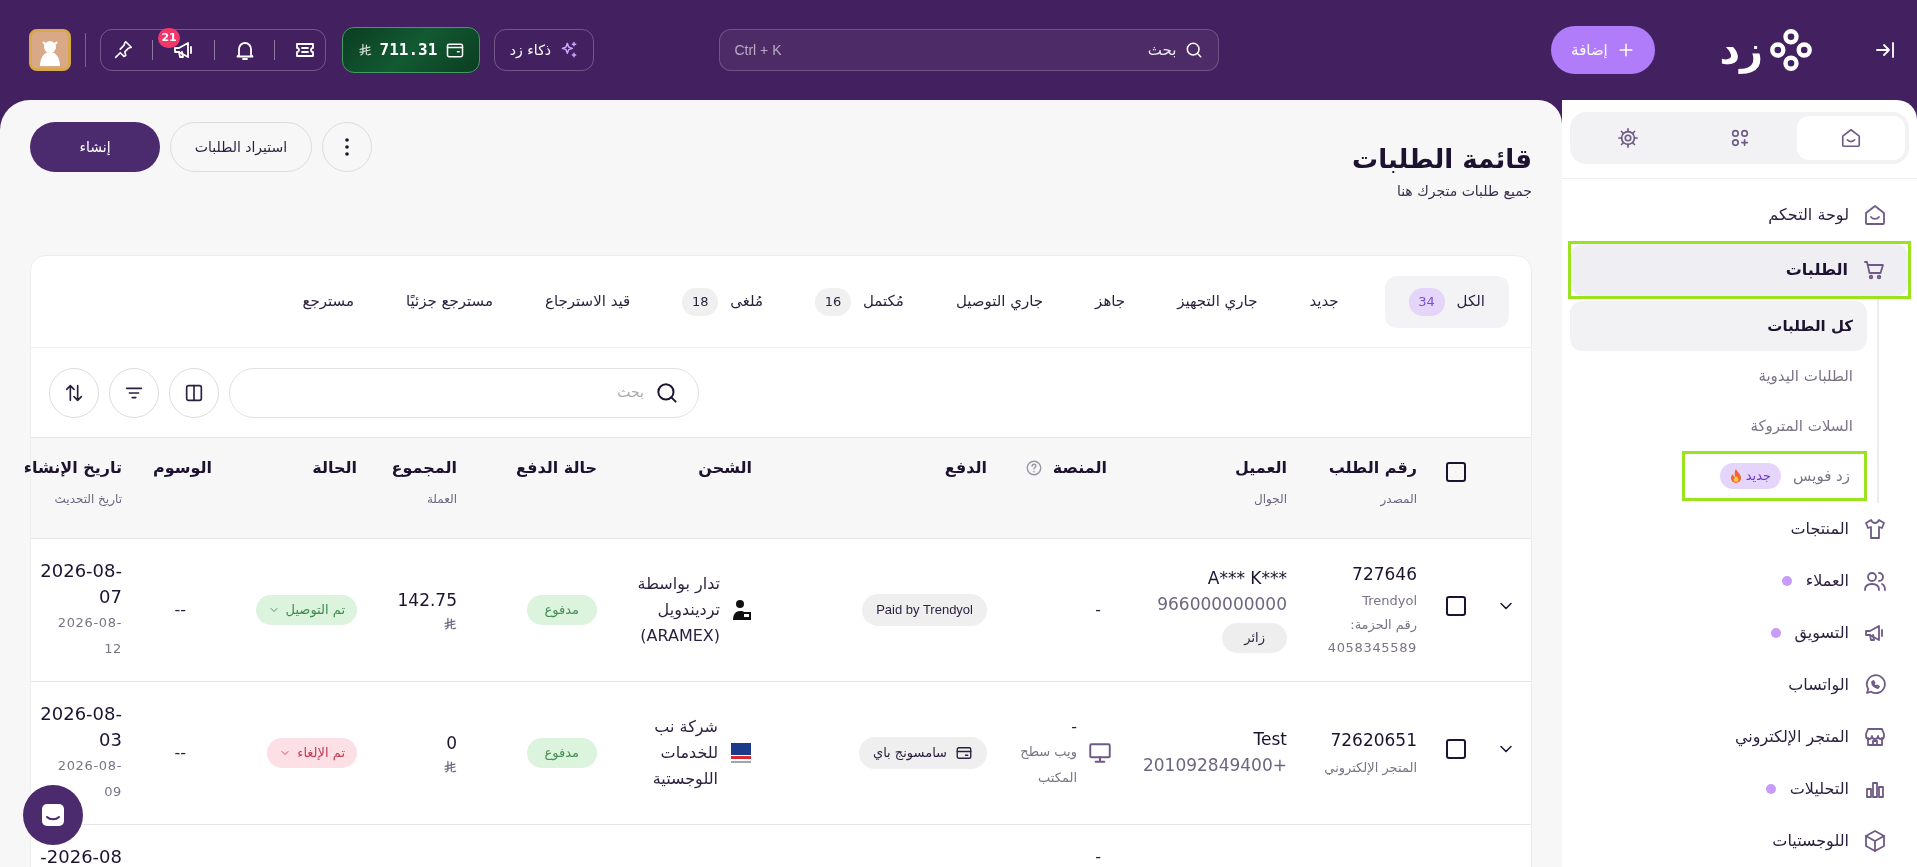  What do you see at coordinates (347, 147) in the screenshot?
I see `more-icon` at bounding box center [347, 147].